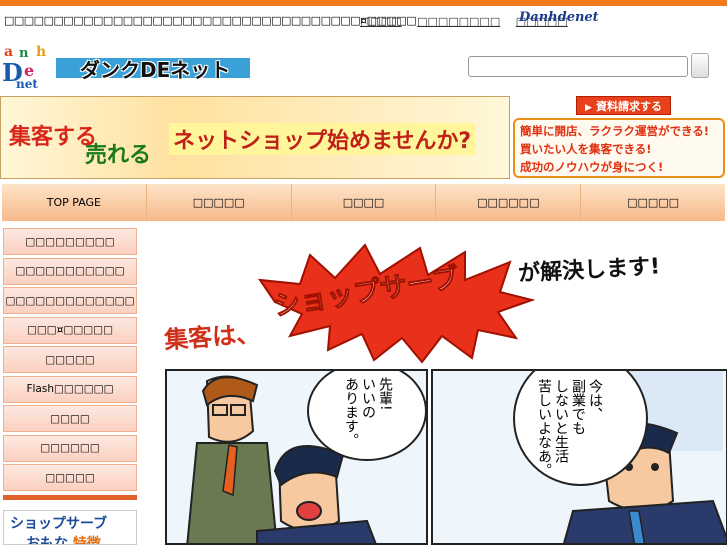 This screenshot has height=545, width=727. What do you see at coordinates (578, 66) in the screenshot?
I see `search-input` at bounding box center [578, 66].